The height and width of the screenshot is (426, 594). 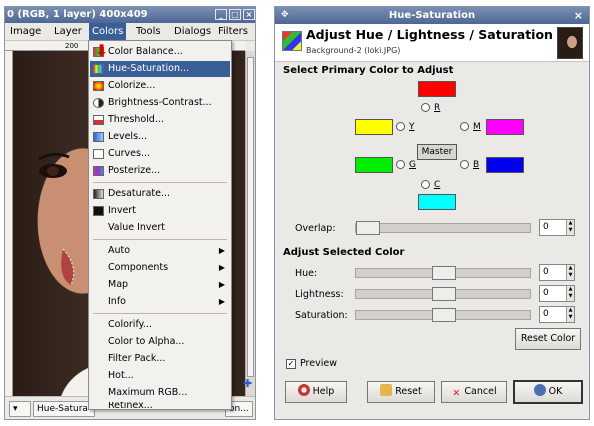 I want to click on cyan-swatch, so click(x=437, y=202).